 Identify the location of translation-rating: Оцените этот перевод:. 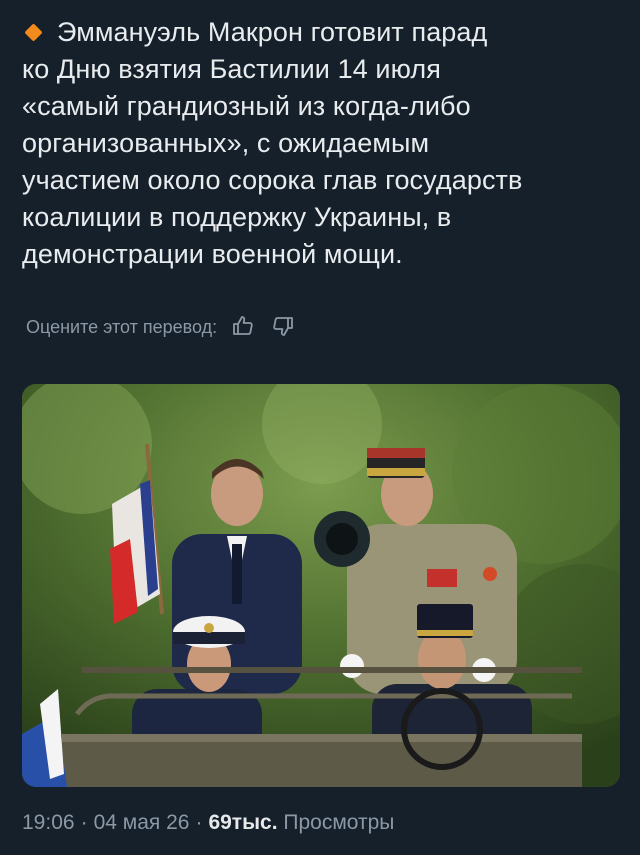
(161, 327).